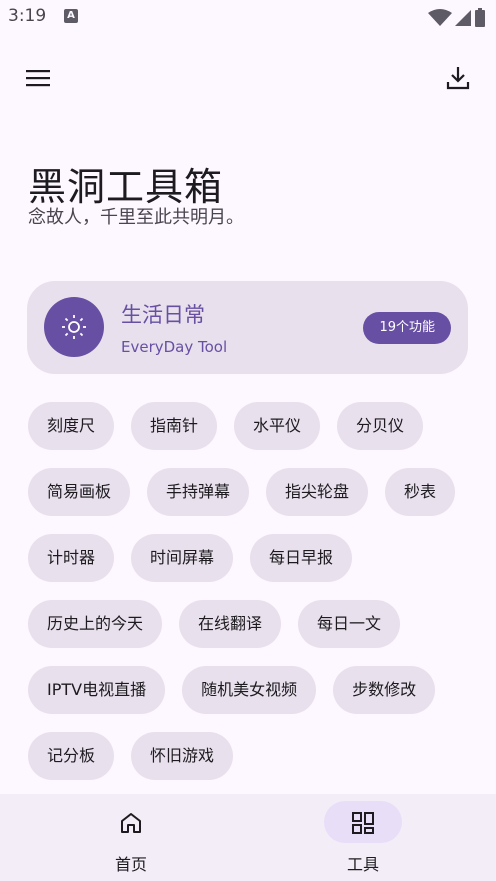 The height and width of the screenshot is (881, 496). I want to click on status-icons, so click(457, 18).